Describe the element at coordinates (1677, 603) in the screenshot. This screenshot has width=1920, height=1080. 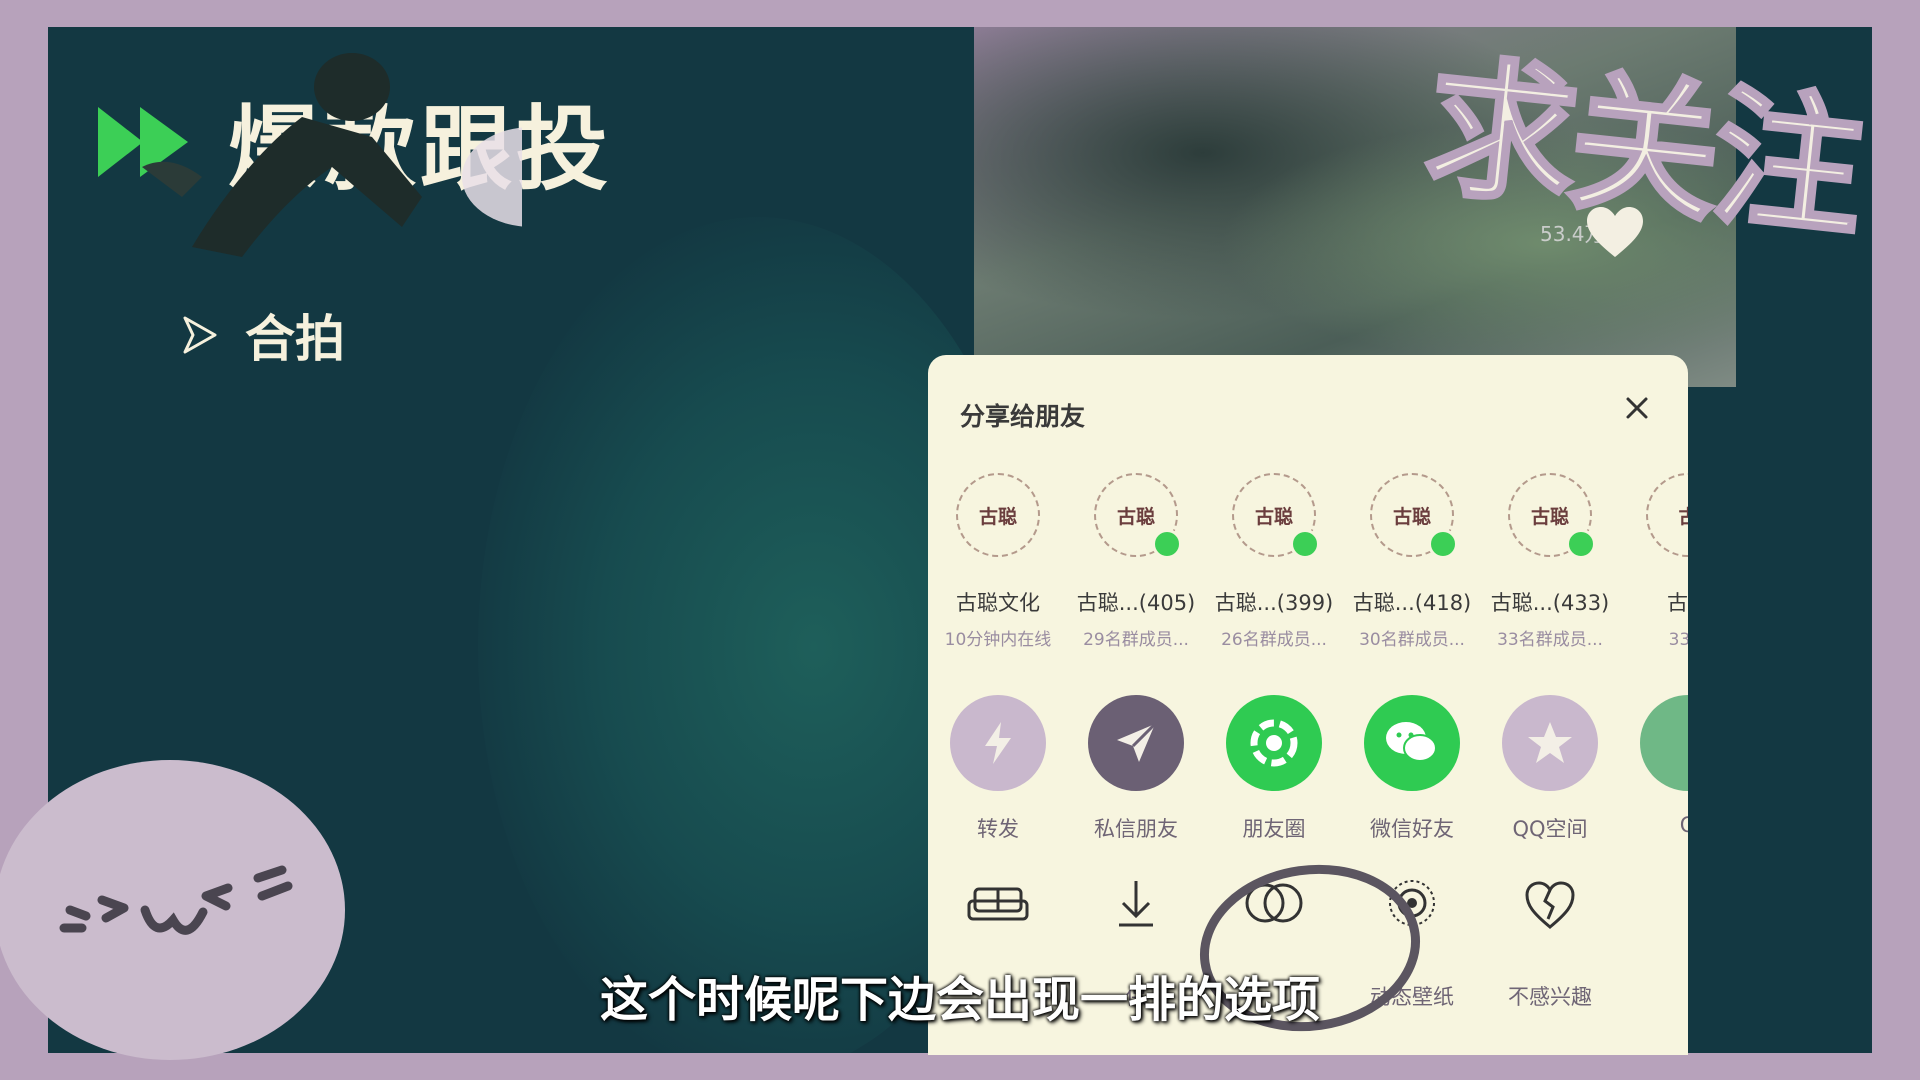
I see `contact-name: 古聪` at that location.